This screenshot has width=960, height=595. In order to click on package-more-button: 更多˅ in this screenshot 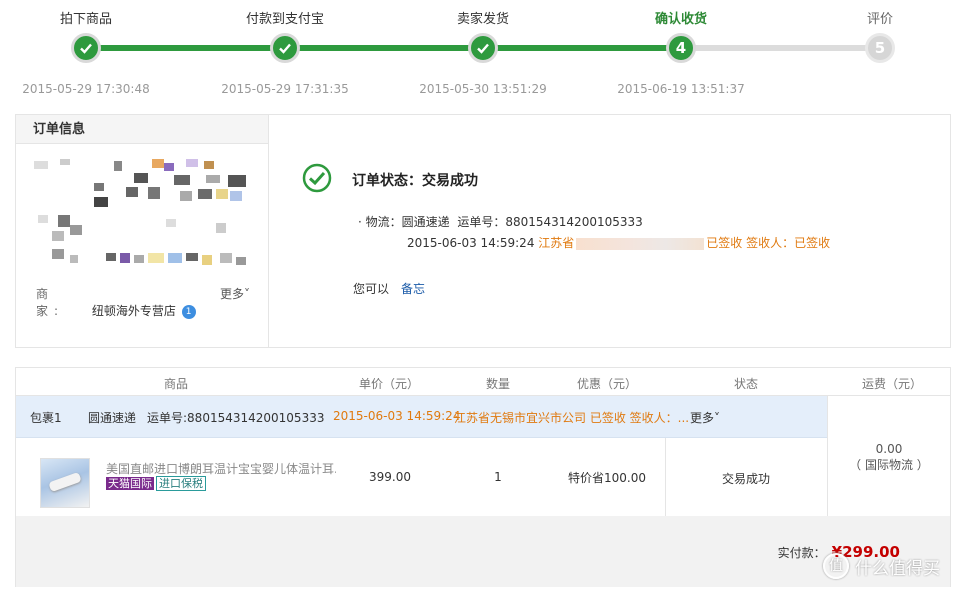, I will do `click(705, 417)`.